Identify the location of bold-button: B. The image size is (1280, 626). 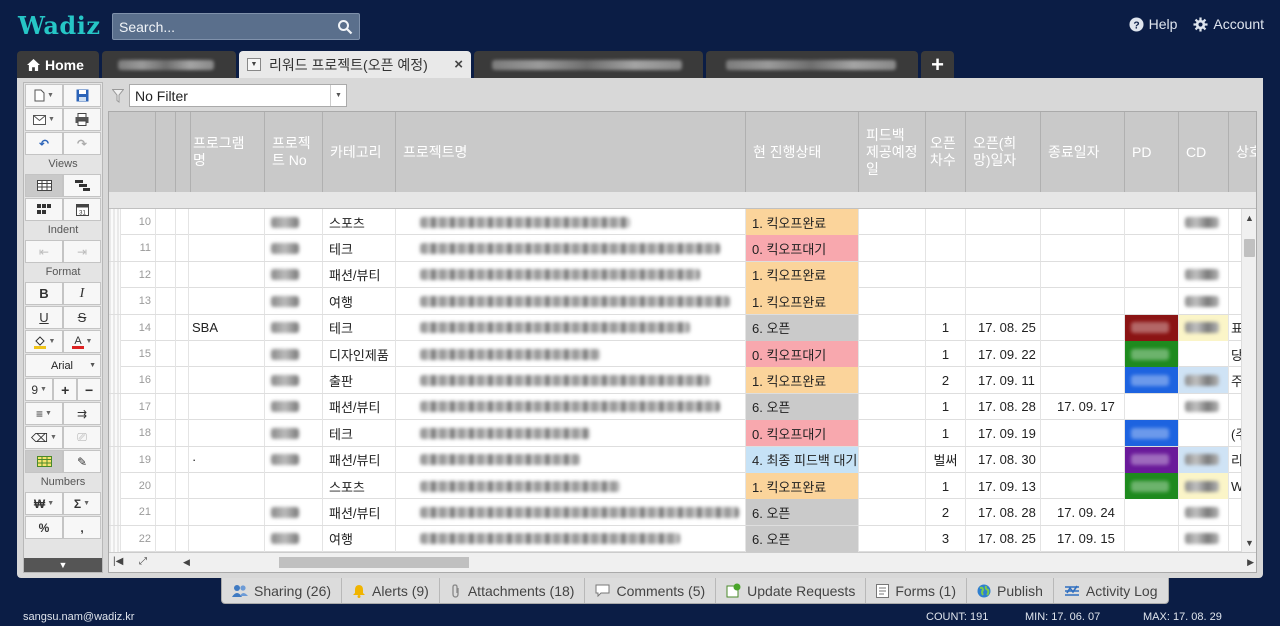
(44, 293).